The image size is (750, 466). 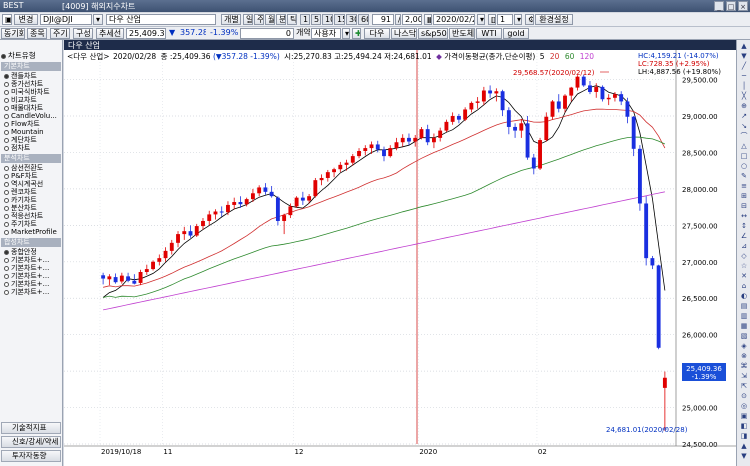 What do you see at coordinates (383, 19) in the screenshot?
I see `count-input: 91` at bounding box center [383, 19].